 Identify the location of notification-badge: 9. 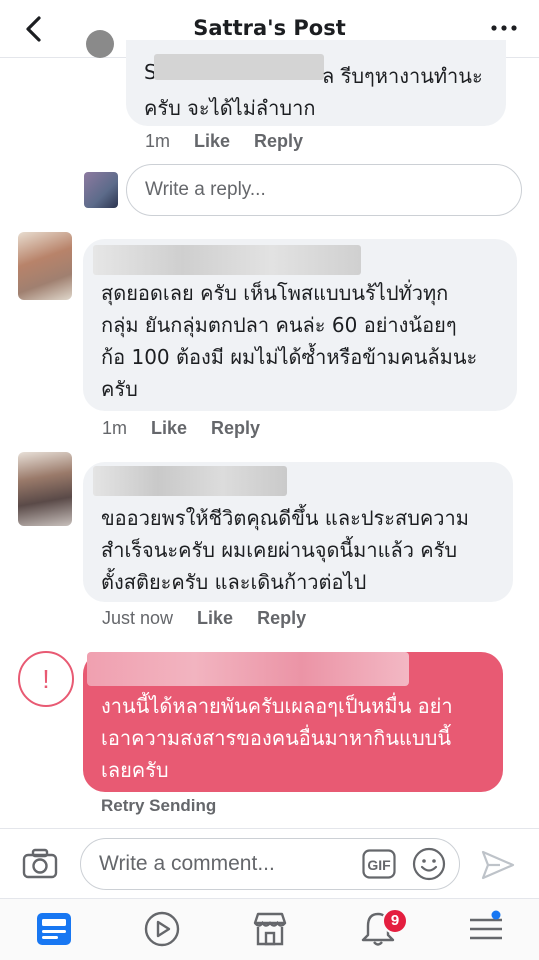
(395, 921).